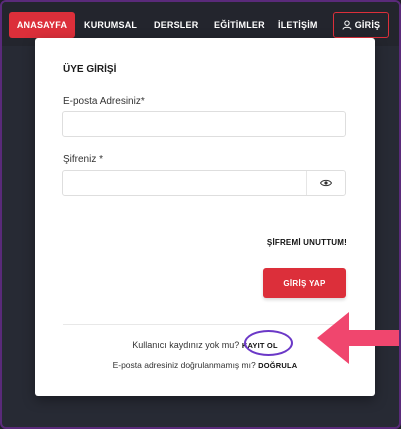 Image resolution: width=401 pixels, height=429 pixels. Describe the element at coordinates (239, 25) in the screenshot. I see `nav-trainings: EĞİTİMLER` at that location.